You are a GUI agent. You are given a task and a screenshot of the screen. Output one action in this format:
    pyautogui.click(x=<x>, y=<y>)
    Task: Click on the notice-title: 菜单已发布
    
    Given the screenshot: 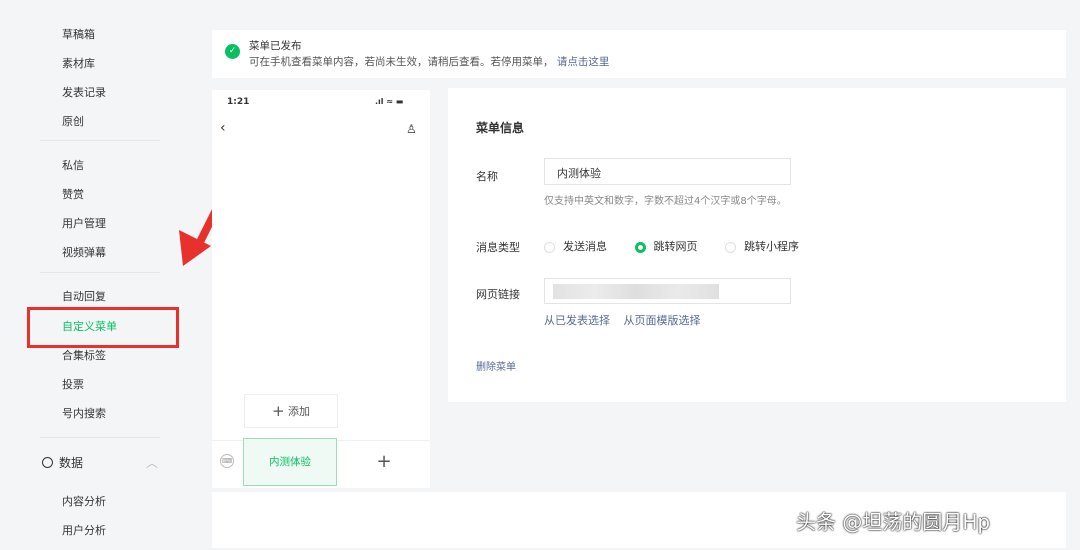 What is the action you would take?
    pyautogui.click(x=275, y=46)
    